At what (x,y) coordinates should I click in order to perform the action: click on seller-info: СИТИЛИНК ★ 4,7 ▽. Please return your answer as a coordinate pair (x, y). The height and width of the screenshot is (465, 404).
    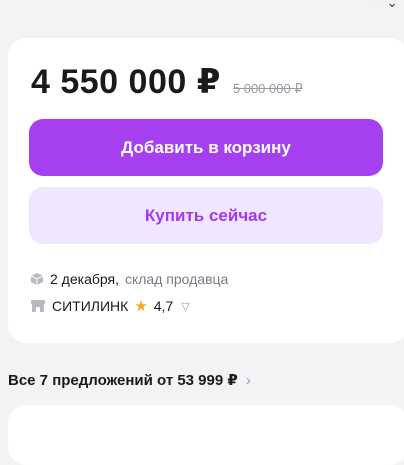
    Looking at the image, I should click on (110, 306).